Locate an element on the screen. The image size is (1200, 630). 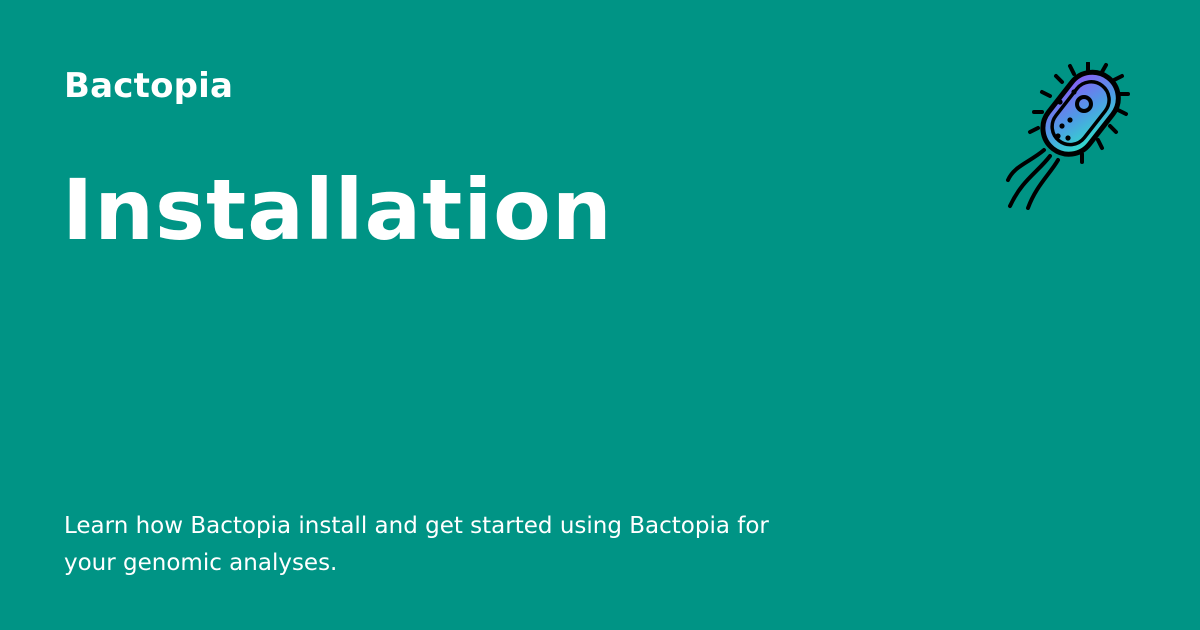
bacterium-icon is located at coordinates (1068, 136).